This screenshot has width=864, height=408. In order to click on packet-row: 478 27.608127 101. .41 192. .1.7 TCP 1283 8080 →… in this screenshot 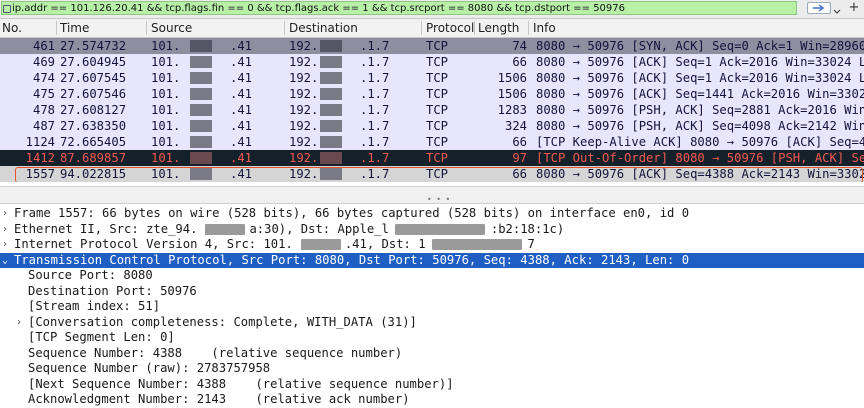, I will do `click(432, 110)`.